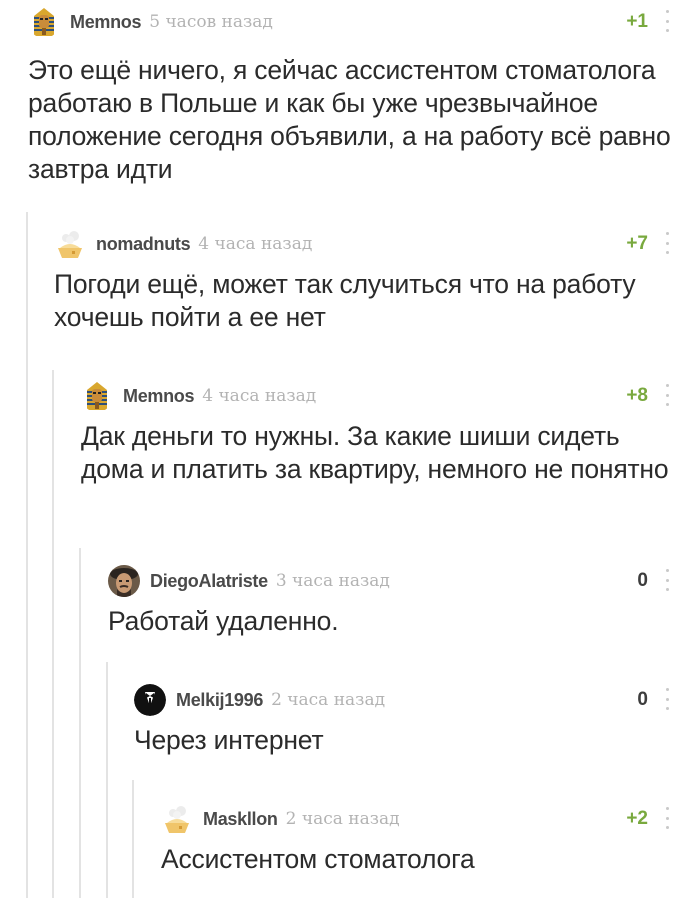 This screenshot has height=898, width=700. What do you see at coordinates (229, 740) in the screenshot?
I see `comment-text: Через интернет` at bounding box center [229, 740].